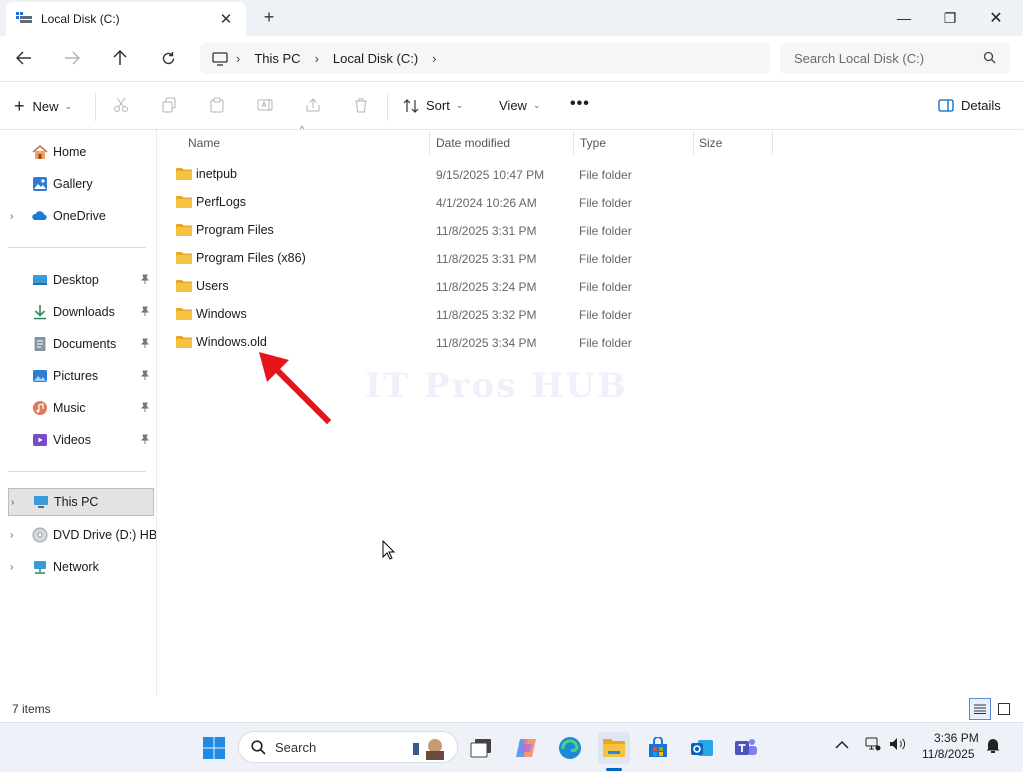 The image size is (1023, 772). What do you see at coordinates (570, 748) in the screenshot?
I see `edge-browser-button` at bounding box center [570, 748].